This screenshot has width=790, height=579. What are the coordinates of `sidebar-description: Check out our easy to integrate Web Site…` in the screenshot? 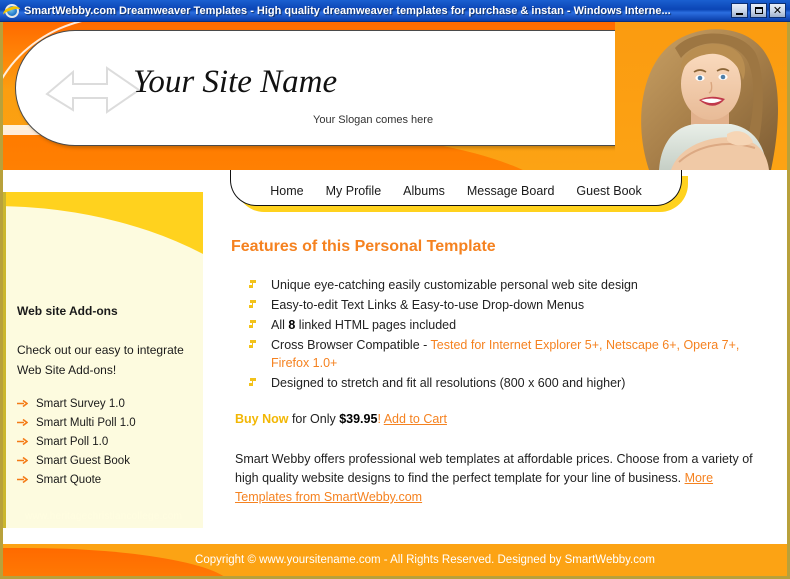 It's located at (100, 360).